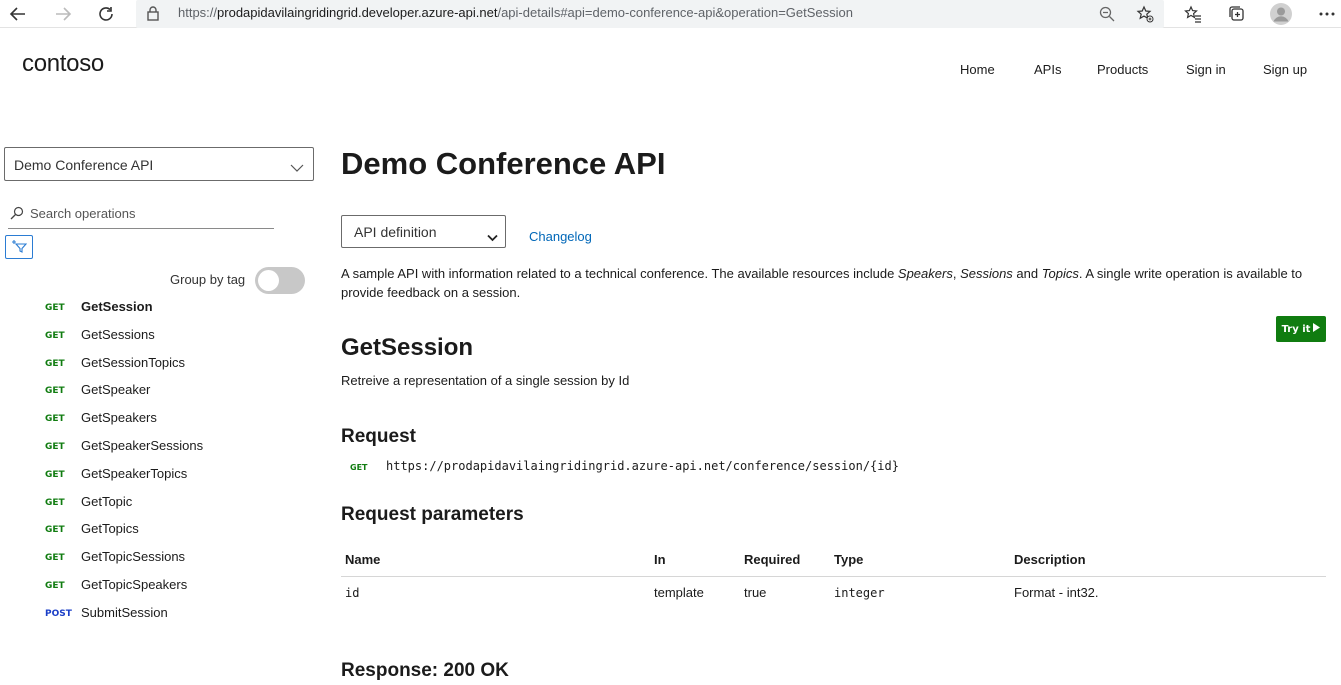 The height and width of the screenshot is (685, 1341). I want to click on operation-item: GET GetSpeakerTopics, so click(160, 474).